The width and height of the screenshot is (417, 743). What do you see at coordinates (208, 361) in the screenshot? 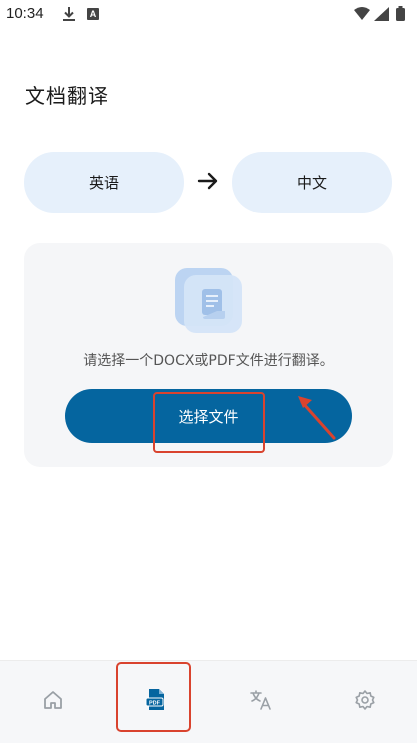
I see `upload-hint-text: 请选择一个DOCX或PDF文件进行翻译。` at bounding box center [208, 361].